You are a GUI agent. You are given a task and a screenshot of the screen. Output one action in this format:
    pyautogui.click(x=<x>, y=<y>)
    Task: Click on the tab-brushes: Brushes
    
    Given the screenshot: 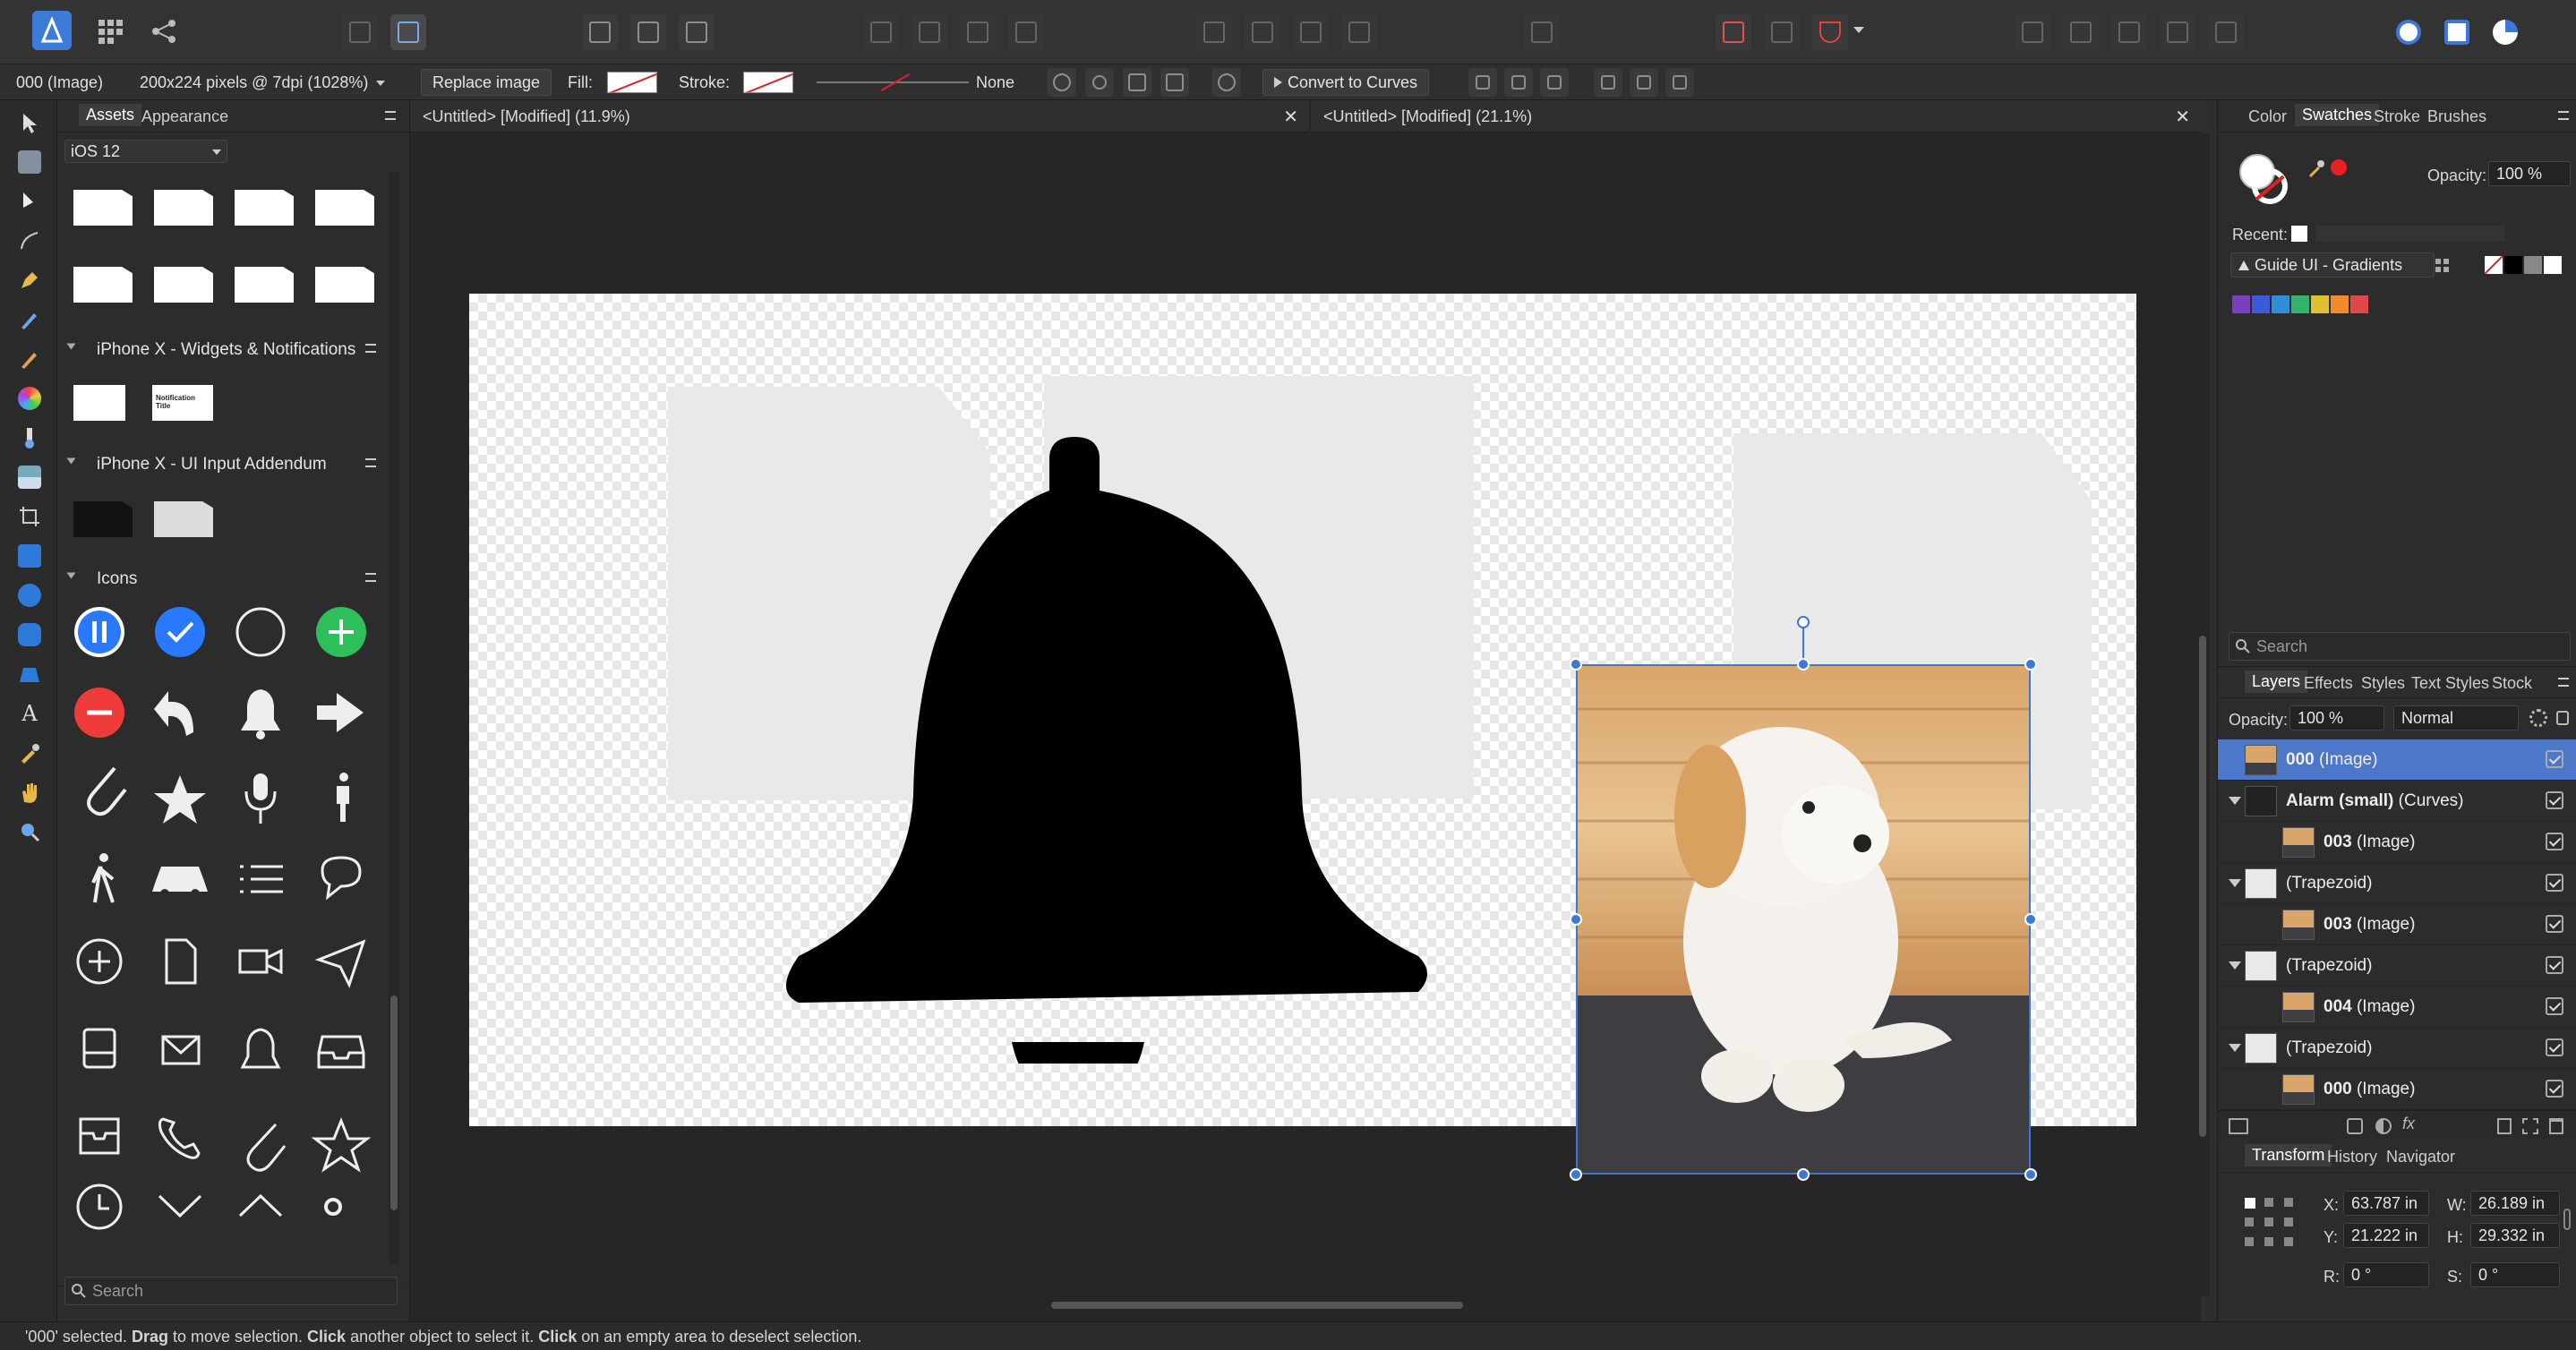 What is the action you would take?
    pyautogui.click(x=2456, y=116)
    